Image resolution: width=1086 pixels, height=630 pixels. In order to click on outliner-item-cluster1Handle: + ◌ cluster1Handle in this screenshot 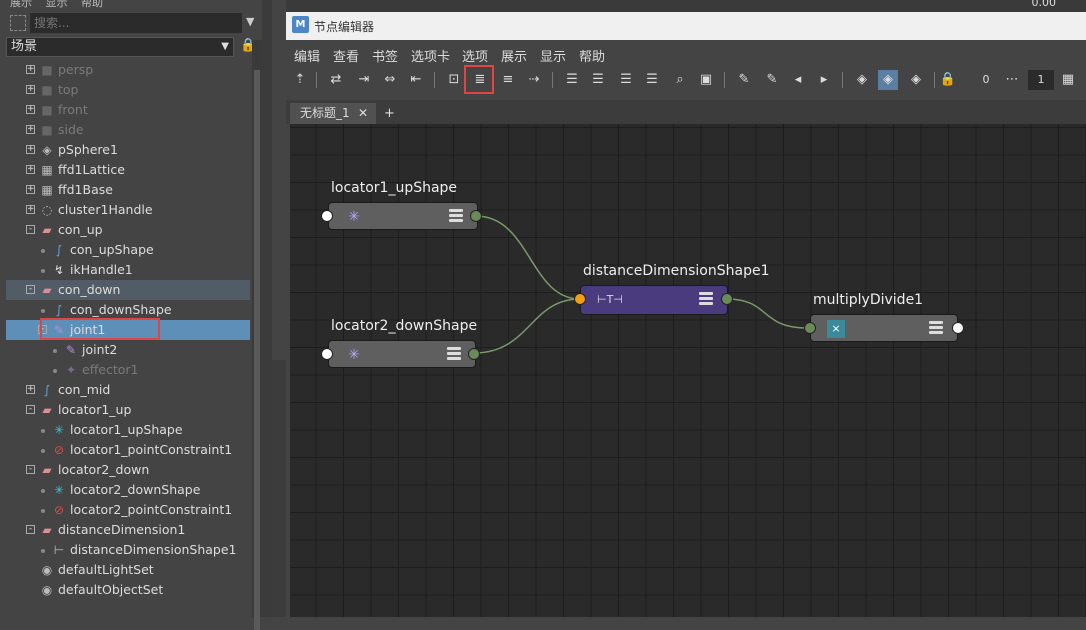, I will do `click(128, 210)`.